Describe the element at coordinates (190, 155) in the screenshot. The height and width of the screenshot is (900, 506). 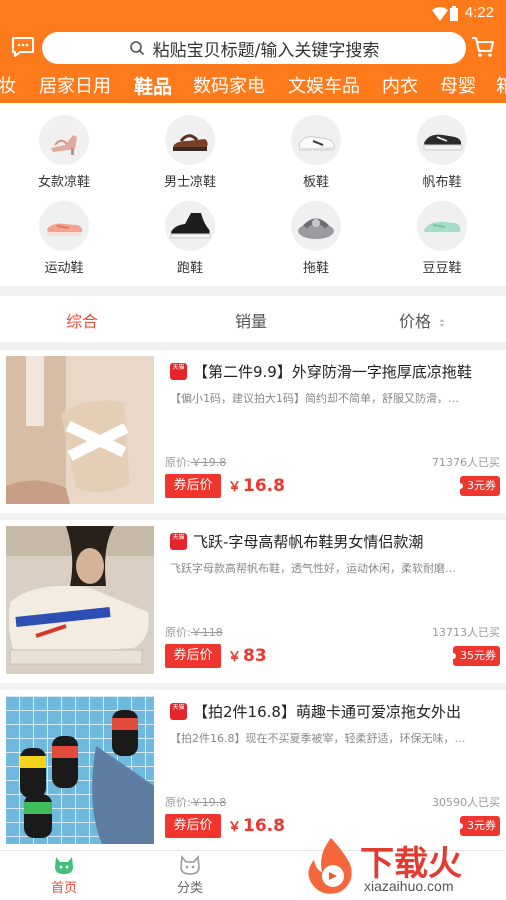
I see `subcat-men-sandals: 男士凉鞋` at that location.